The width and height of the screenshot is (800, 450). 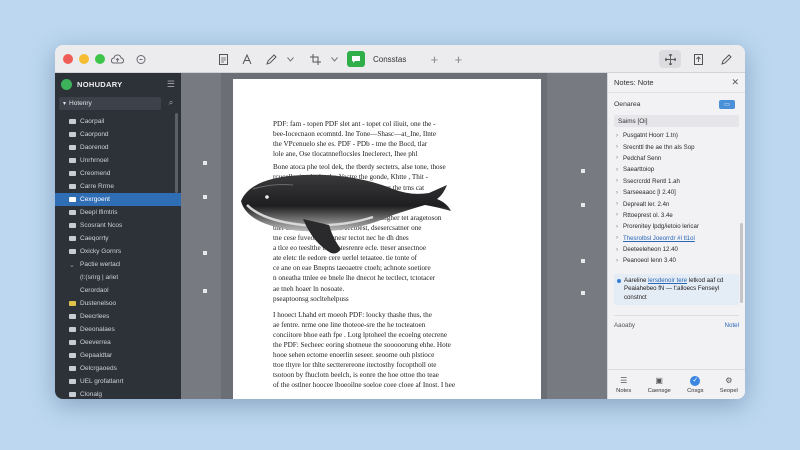 I want to click on notes-title: Notes: Note, so click(x=634, y=82).